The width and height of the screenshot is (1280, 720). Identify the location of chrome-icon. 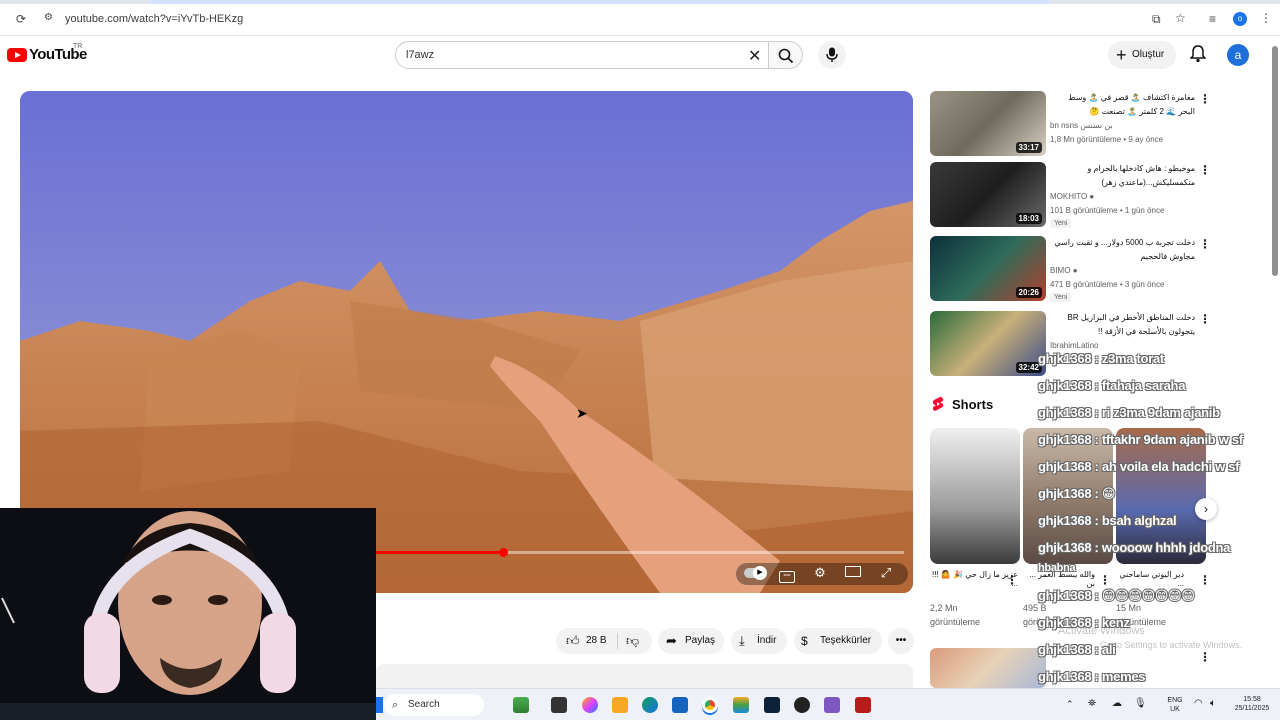
(710, 705).